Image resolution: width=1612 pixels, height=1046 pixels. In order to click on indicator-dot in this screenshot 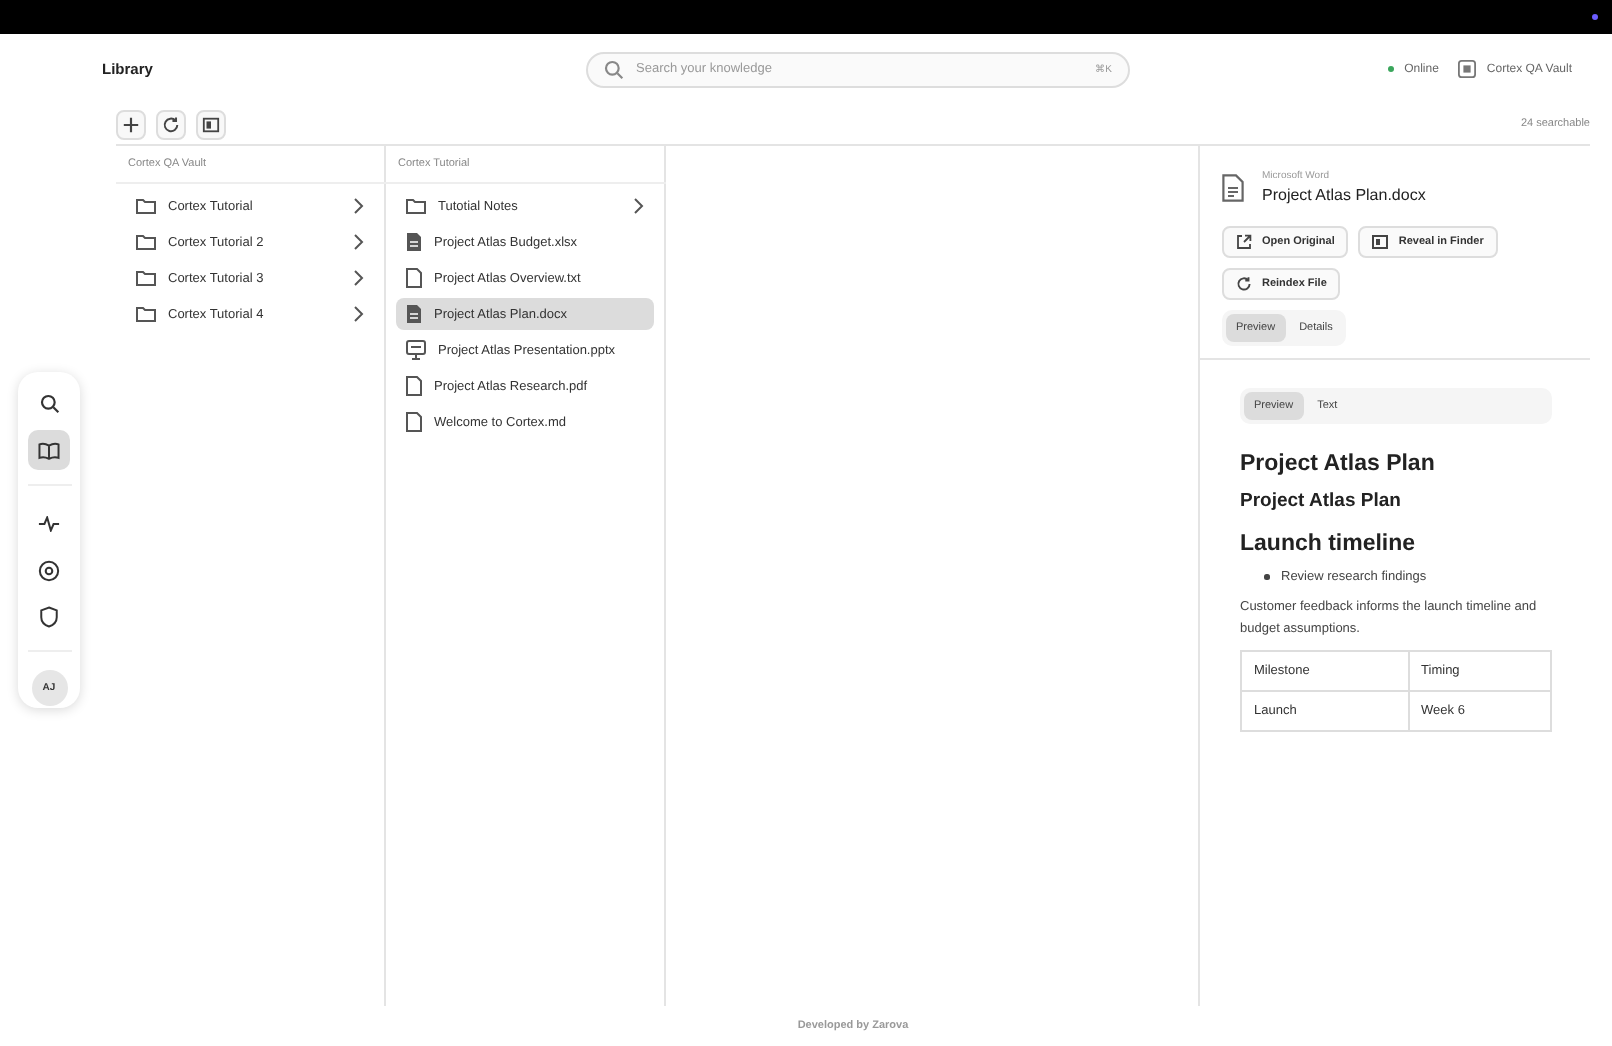, I will do `click(1595, 17)`.